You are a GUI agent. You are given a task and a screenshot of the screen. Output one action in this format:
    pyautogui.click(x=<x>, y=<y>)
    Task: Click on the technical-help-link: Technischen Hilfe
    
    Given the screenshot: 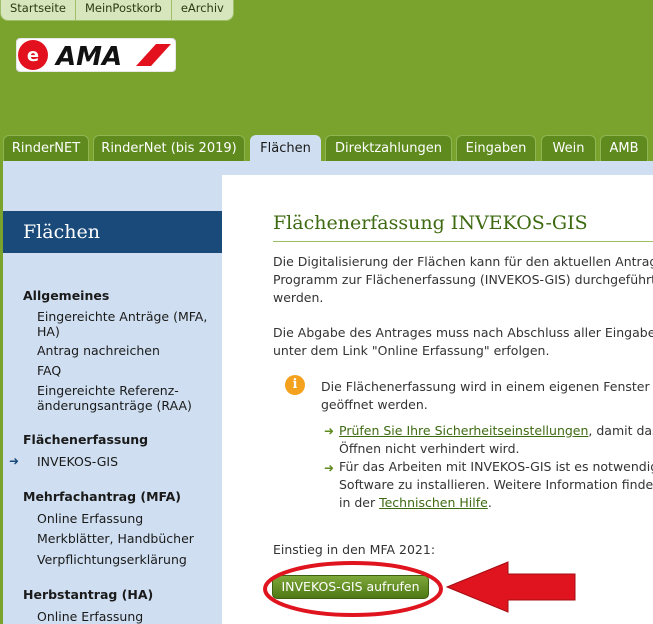 What is the action you would take?
    pyautogui.click(x=433, y=502)
    